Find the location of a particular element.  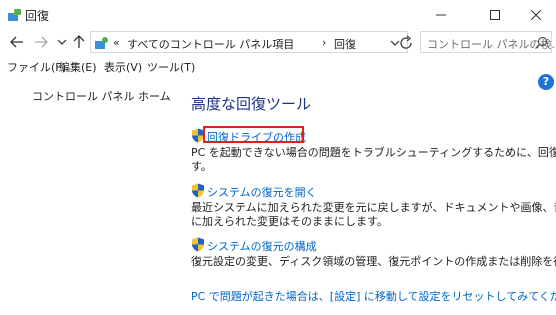

window-title: 回復 is located at coordinates (37, 16).